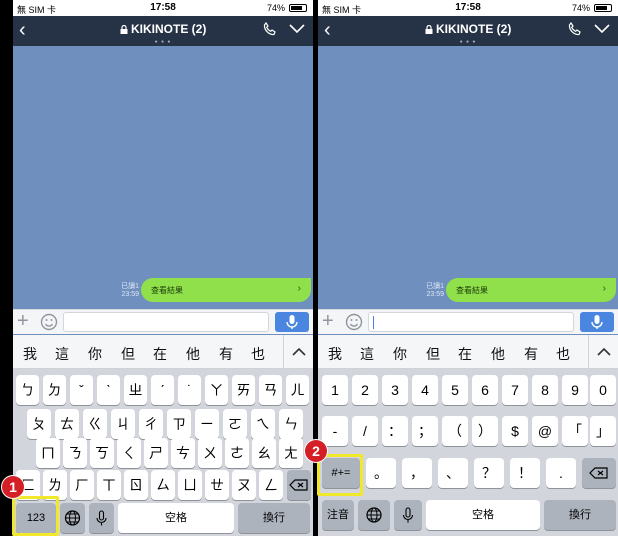 This screenshot has height=536, width=618. What do you see at coordinates (136, 485) in the screenshot?
I see `key: ㄖ` at bounding box center [136, 485].